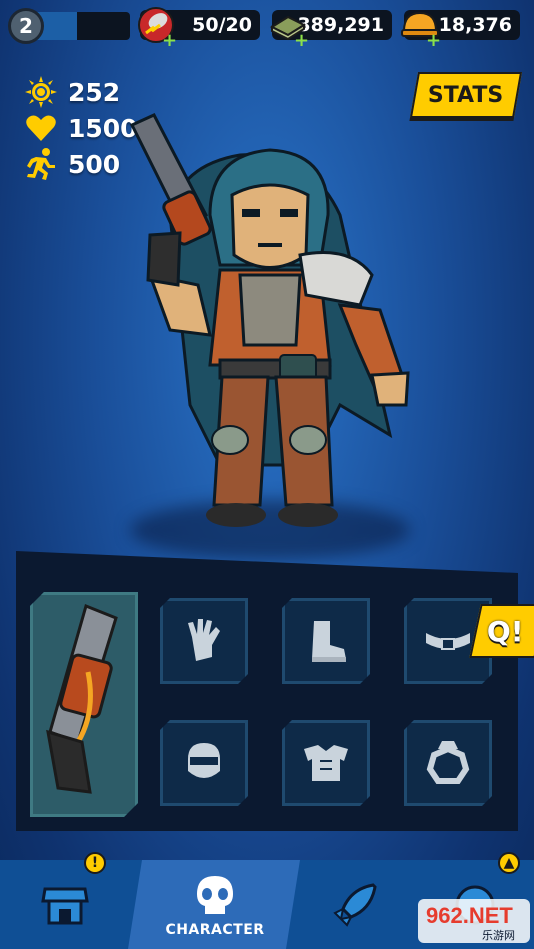 This screenshot has width=534, height=949. Describe the element at coordinates (222, 25) in the screenshot. I see `energy-value: 50/20` at that location.